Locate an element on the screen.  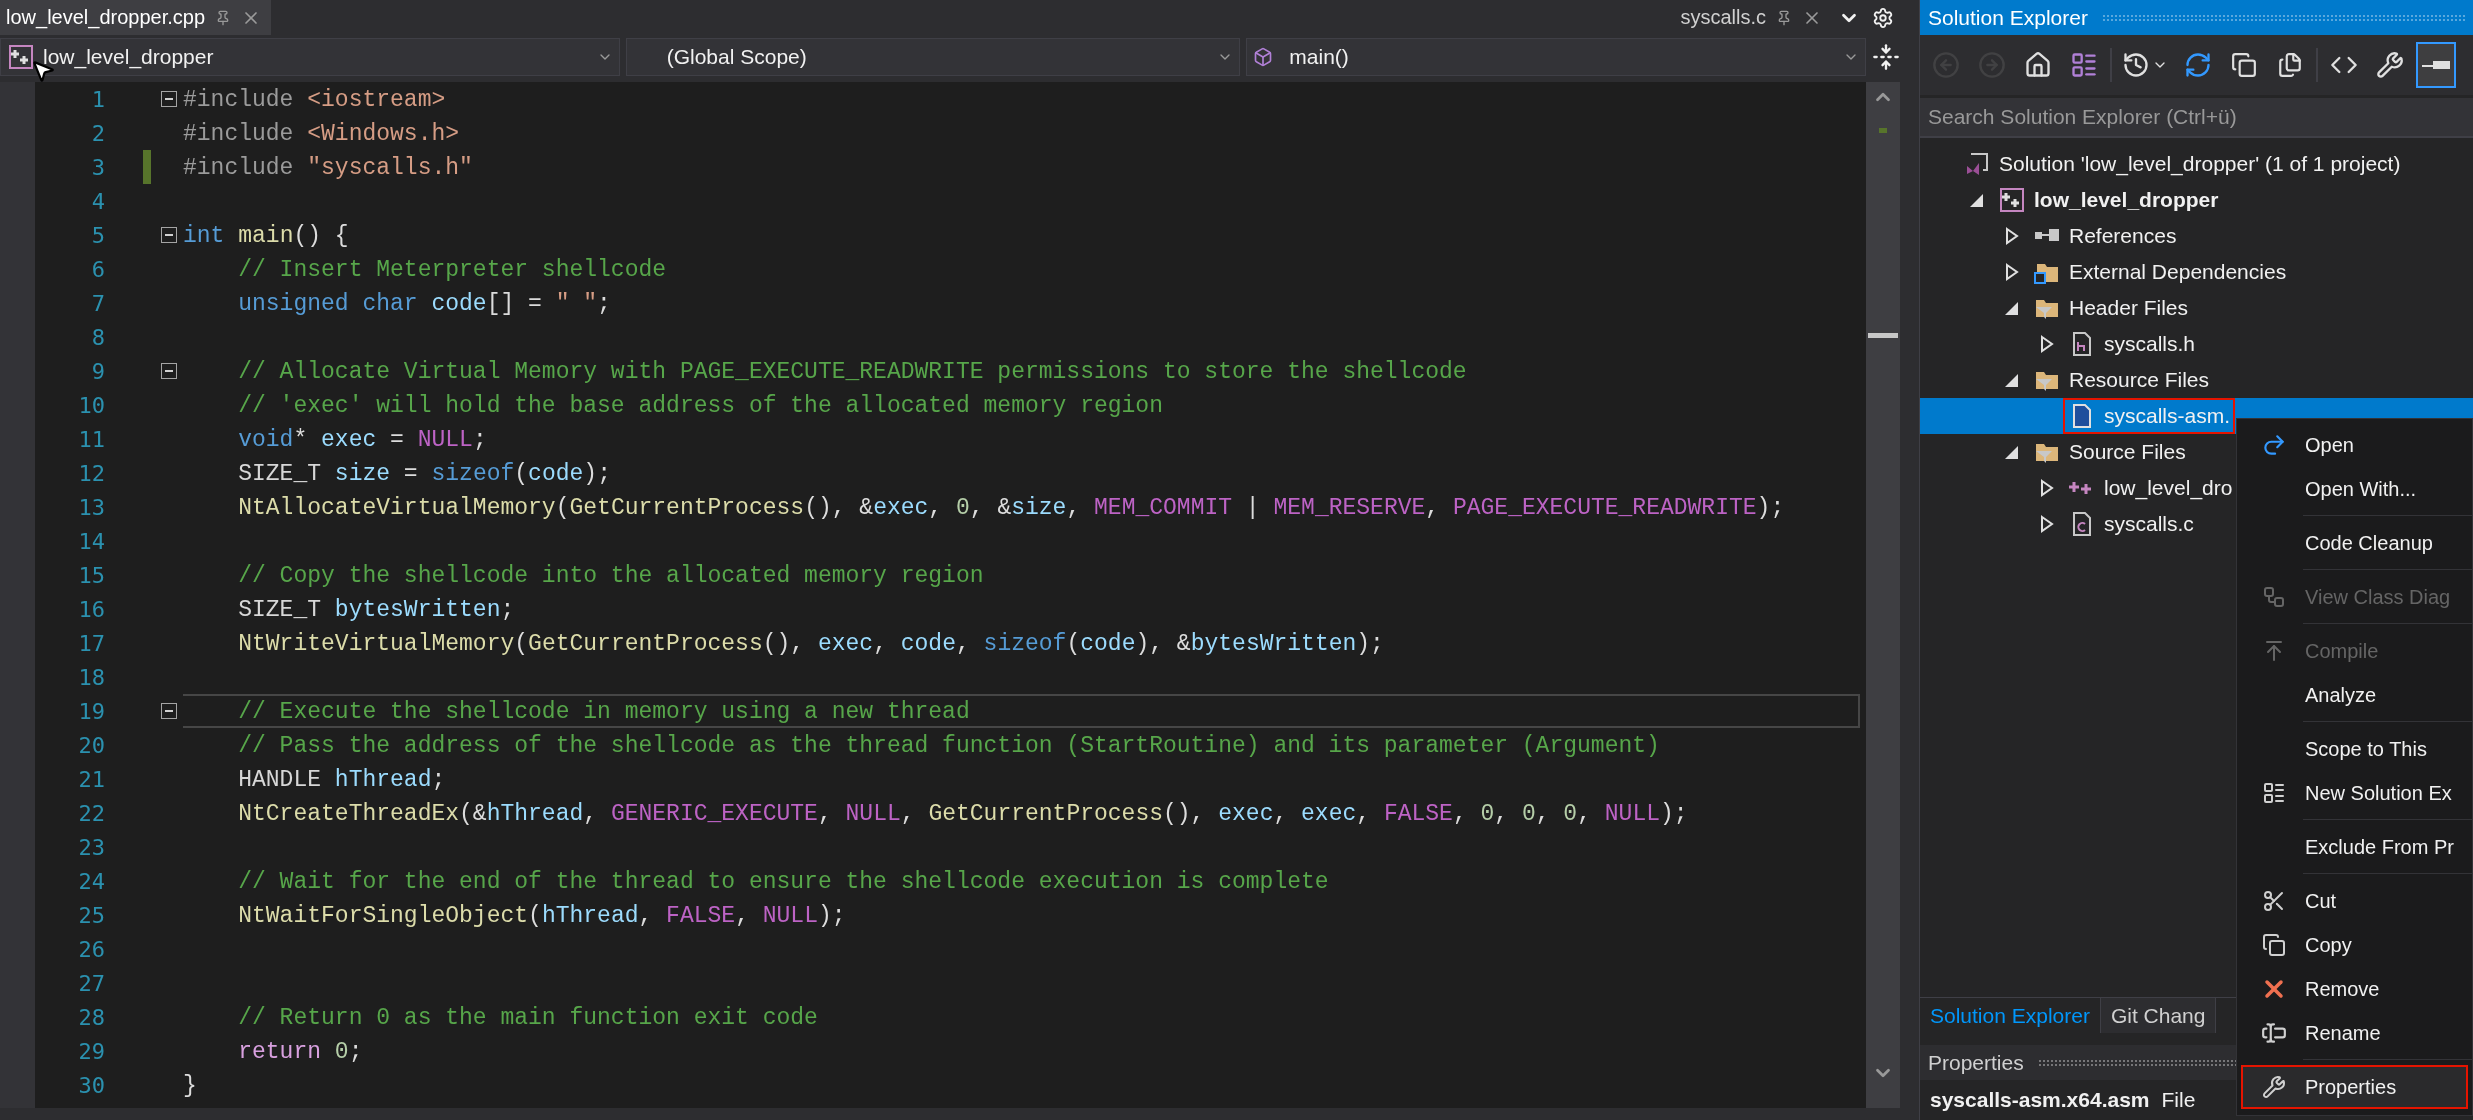
diagram-icon is located at coordinates (2274, 597).